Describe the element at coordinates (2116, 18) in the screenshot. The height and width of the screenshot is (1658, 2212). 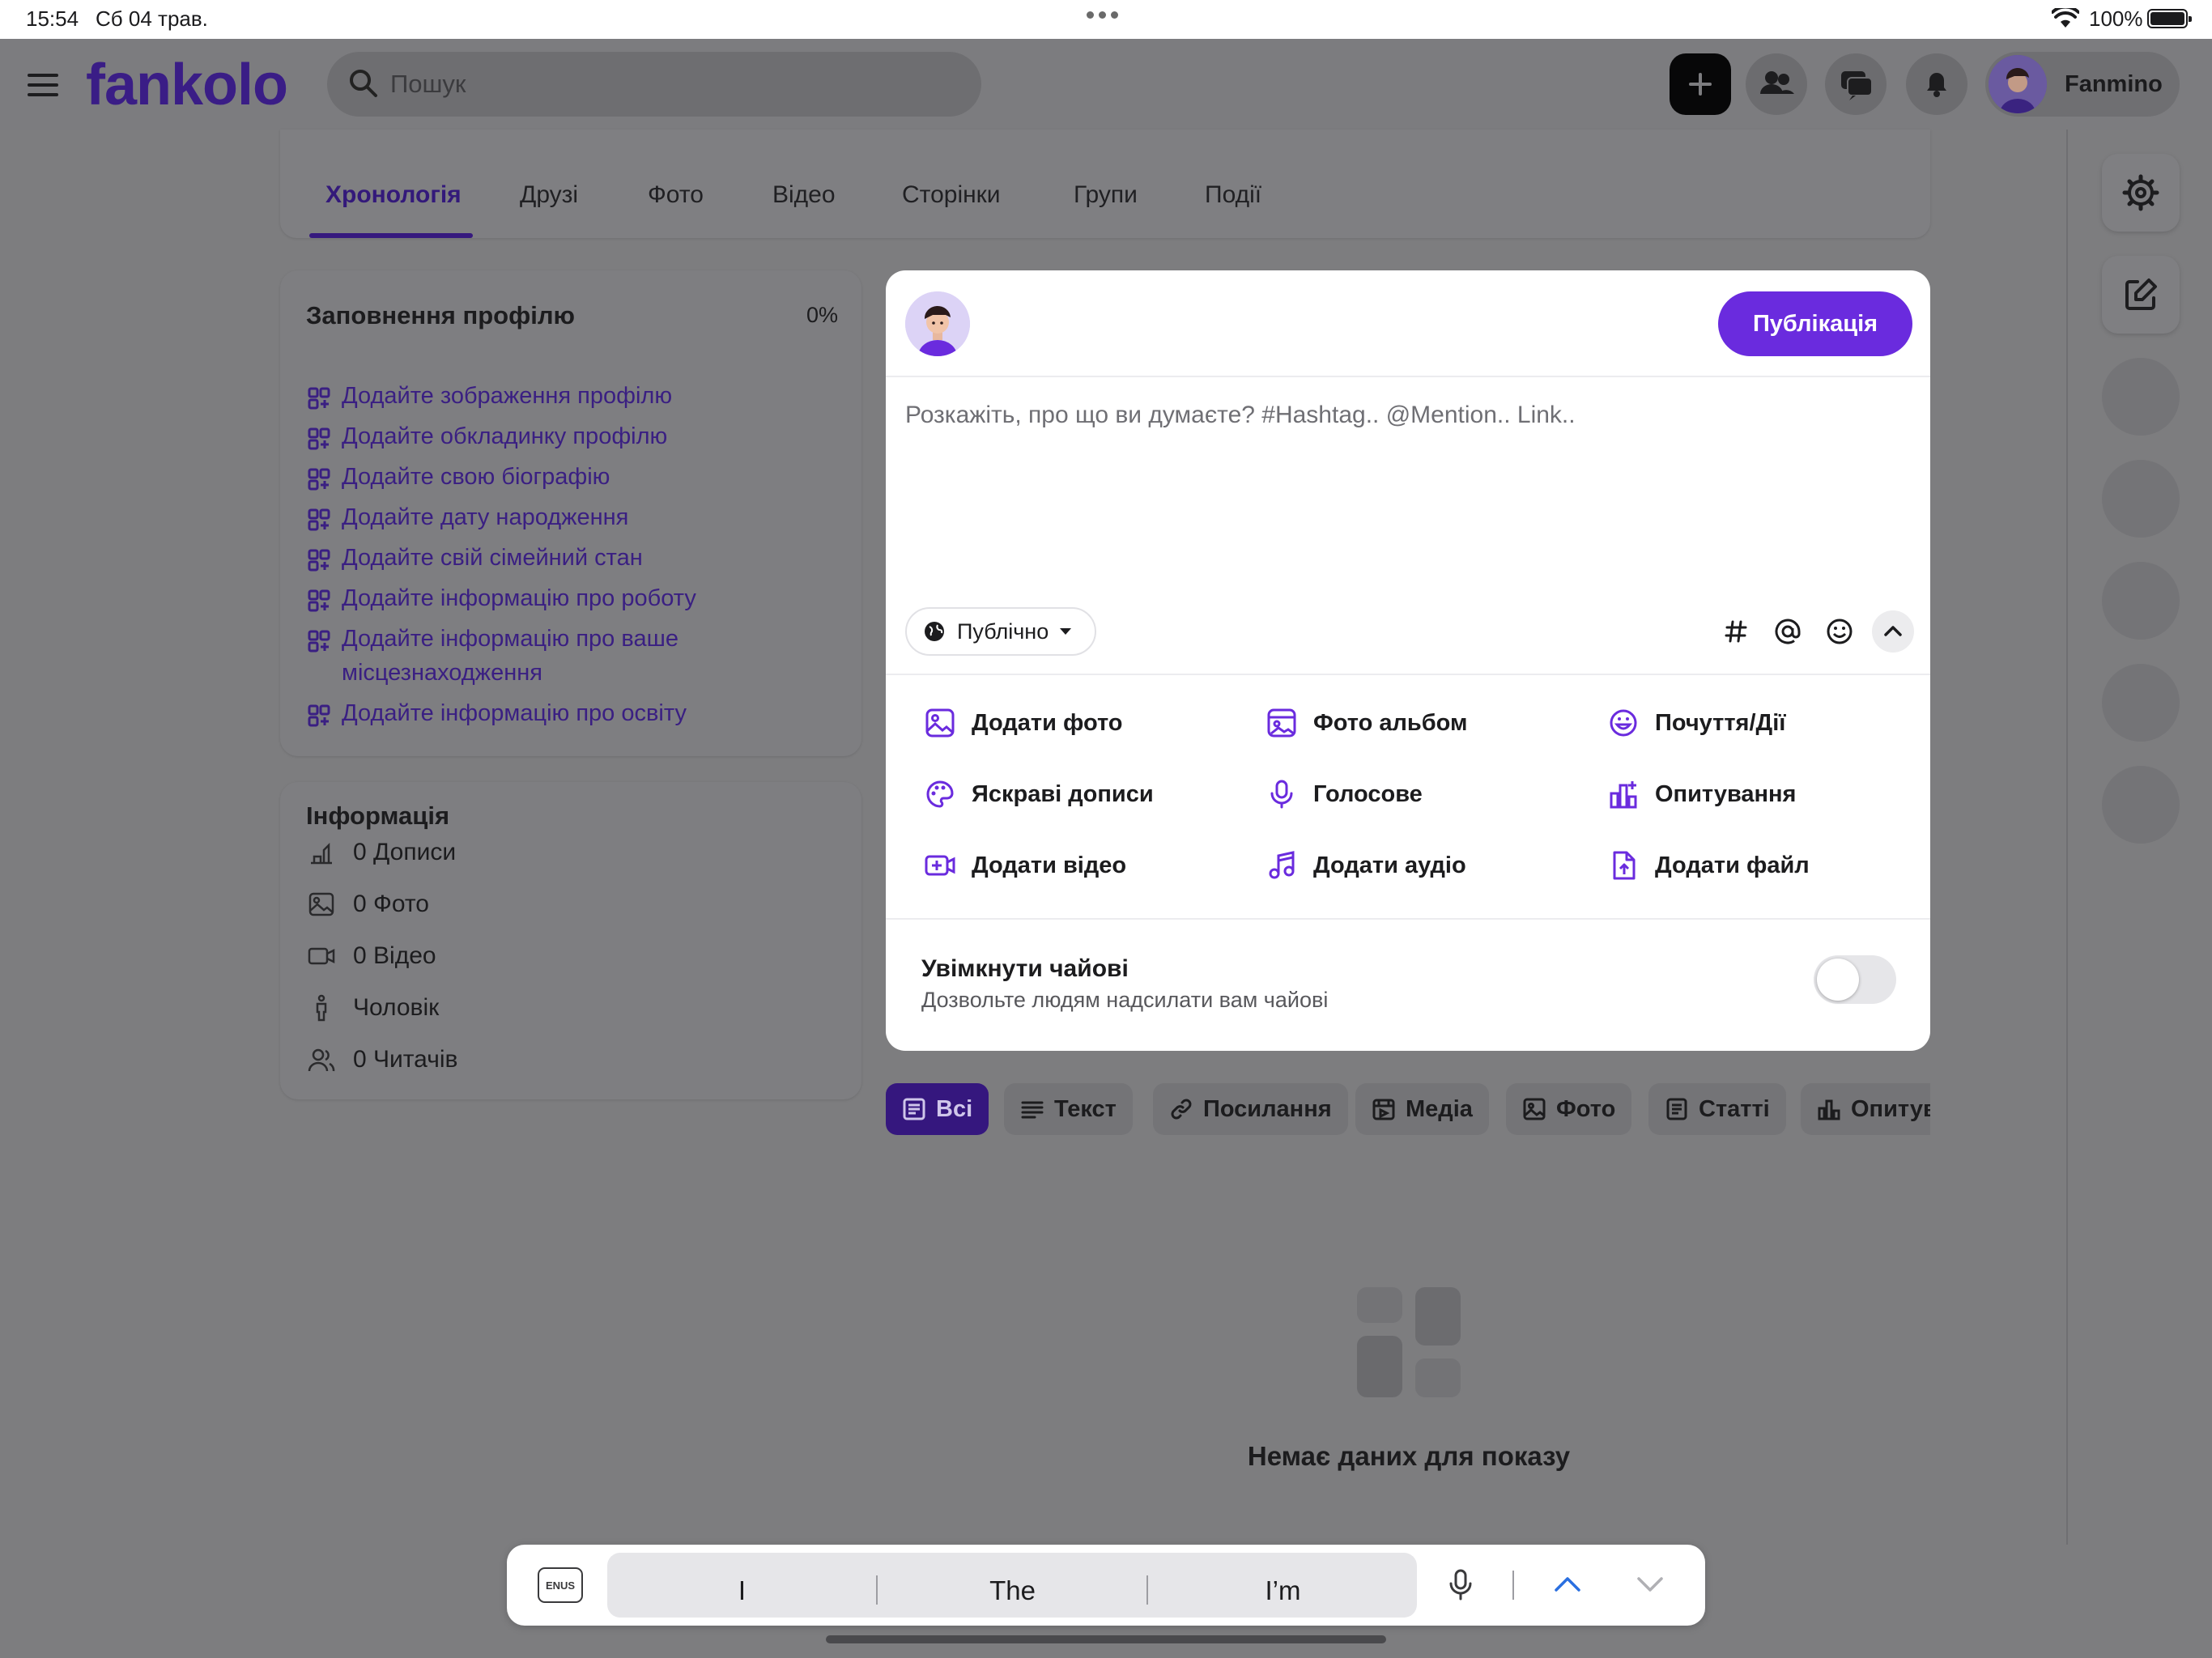
I see `battery-percent: 100%` at that location.